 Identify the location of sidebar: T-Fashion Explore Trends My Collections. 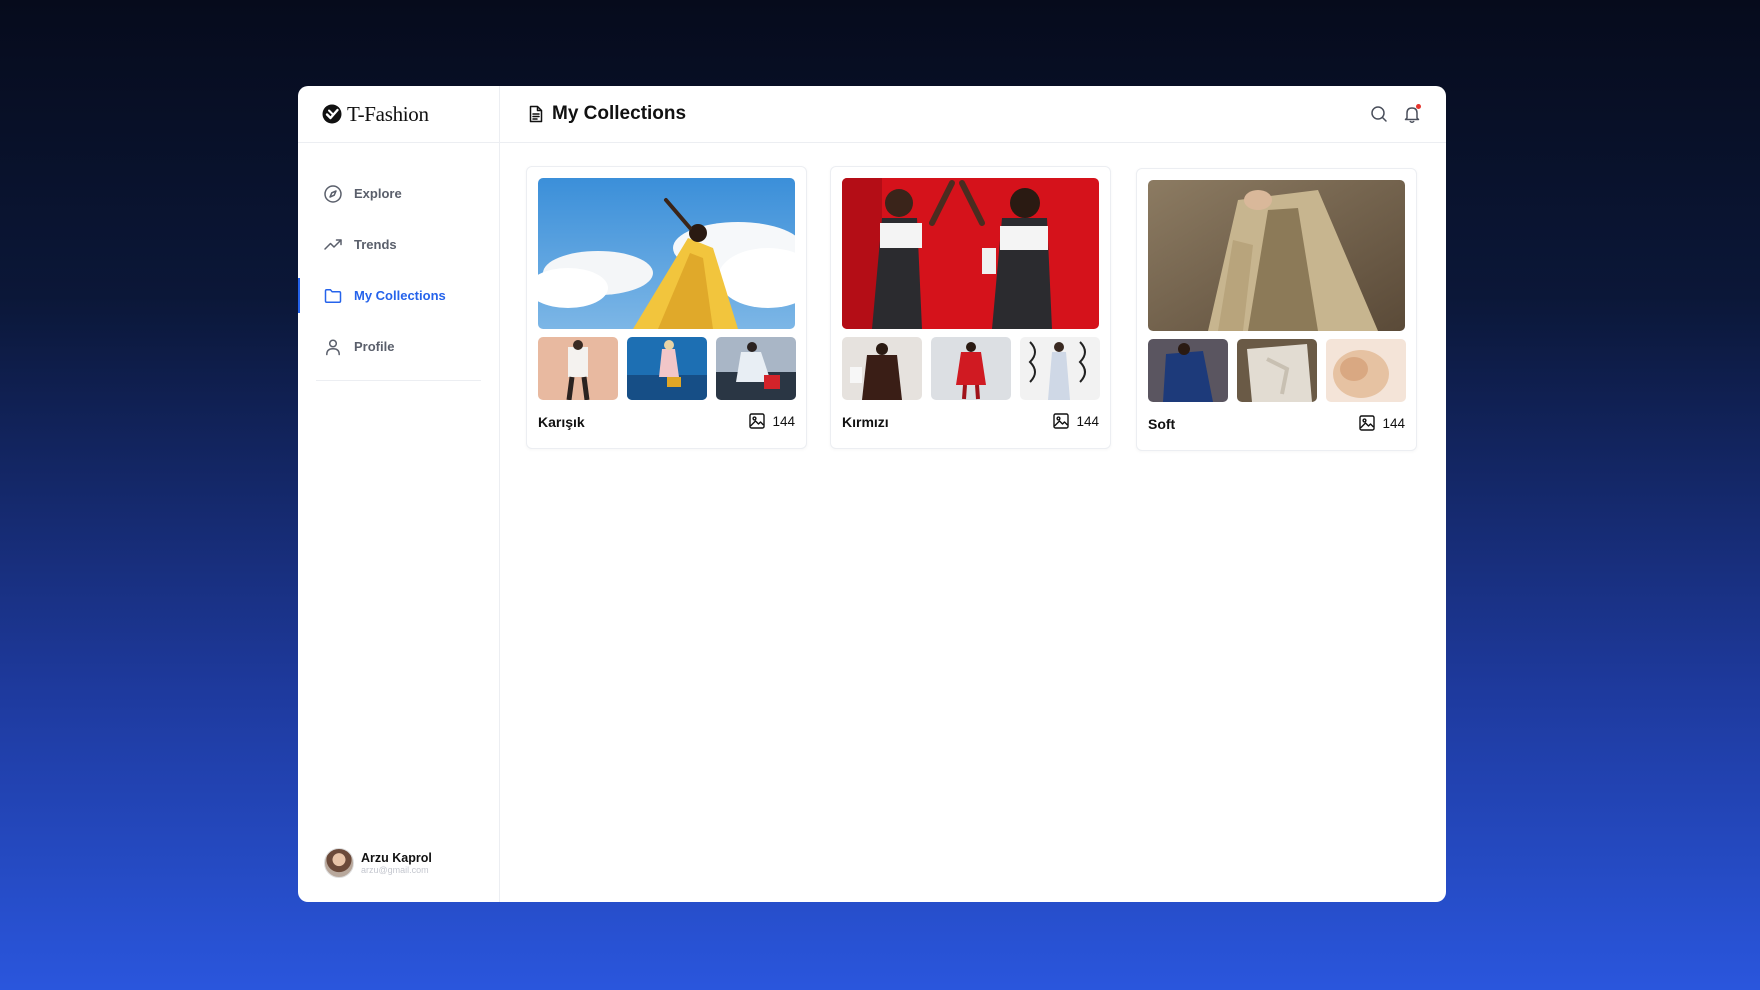
(399, 494).